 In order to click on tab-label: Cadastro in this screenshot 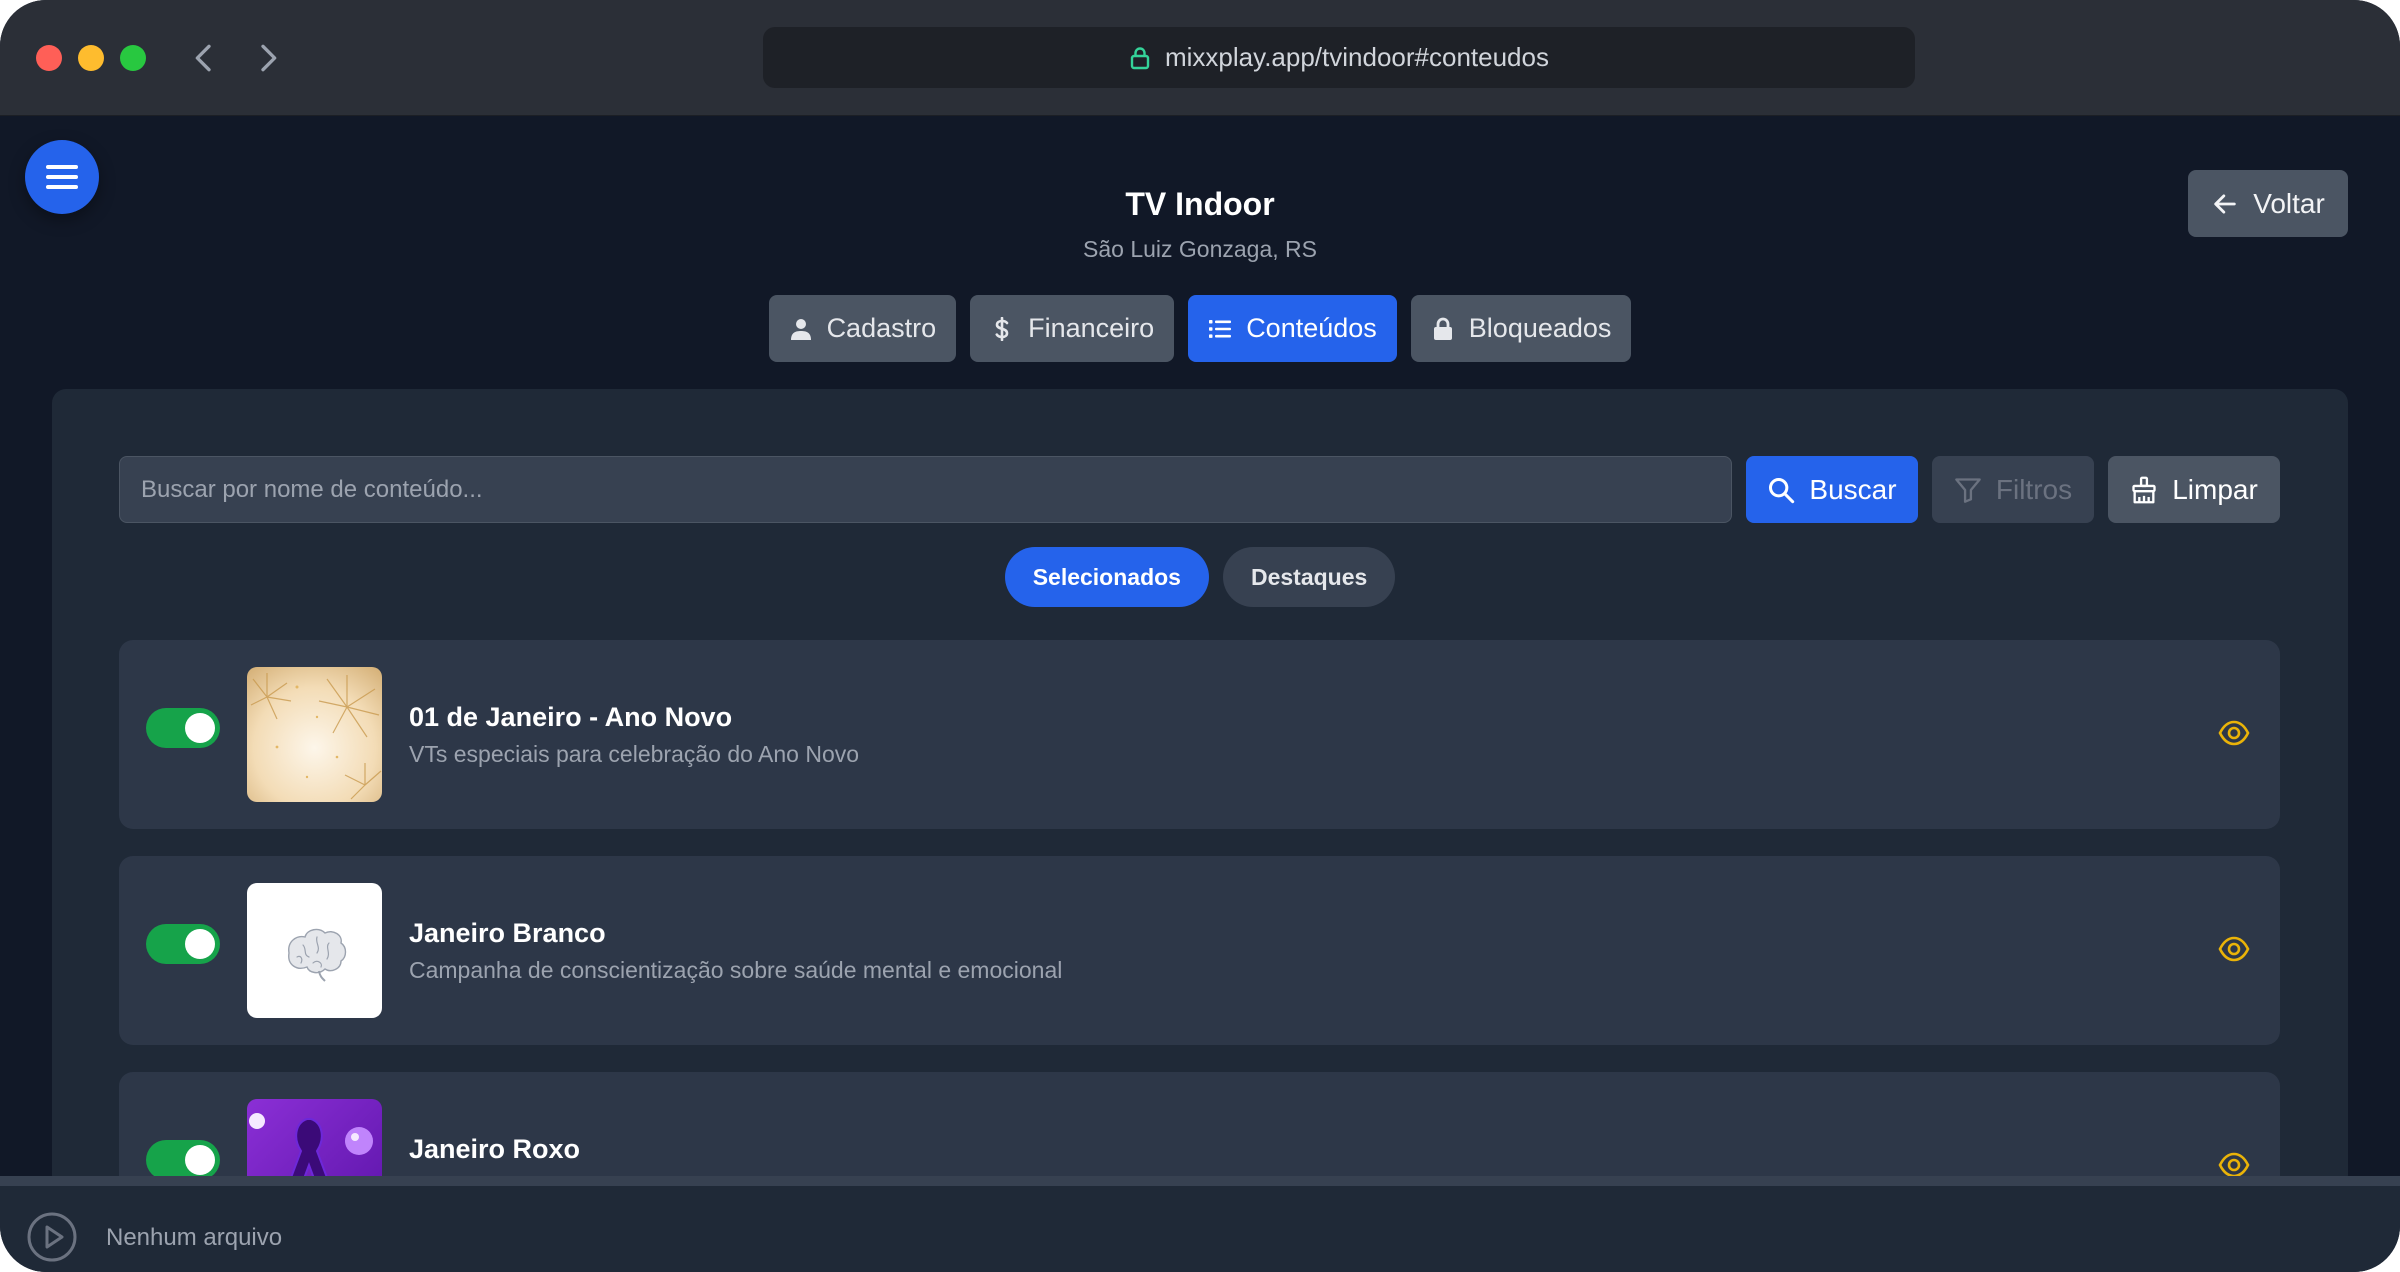, I will do `click(881, 328)`.